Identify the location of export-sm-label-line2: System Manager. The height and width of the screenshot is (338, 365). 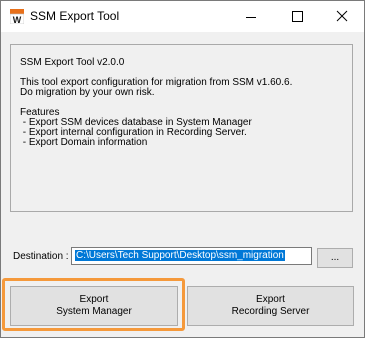
(94, 311).